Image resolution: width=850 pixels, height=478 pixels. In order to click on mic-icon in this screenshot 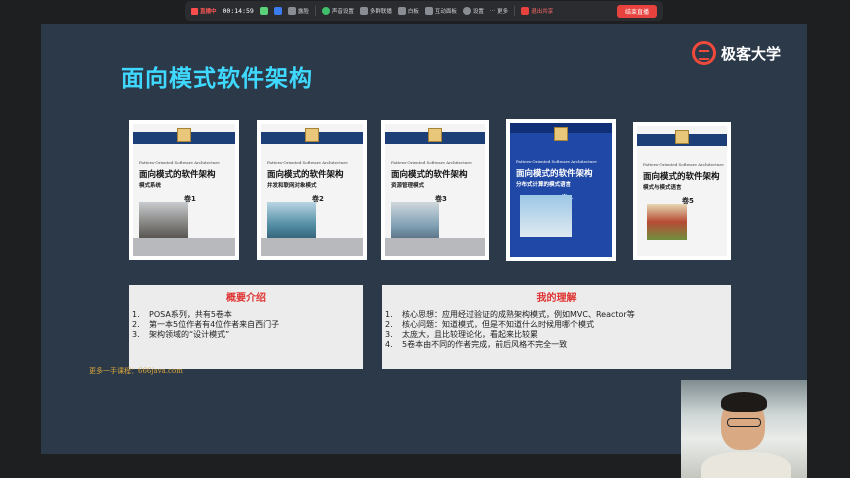, I will do `click(325, 11)`.